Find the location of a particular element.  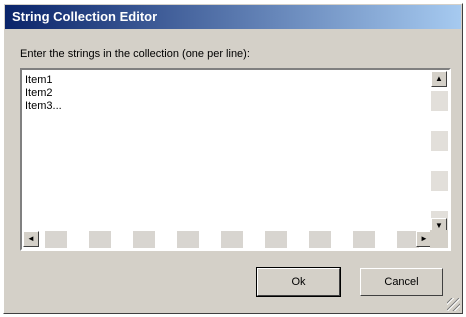

resize-grip-icon is located at coordinates (453, 304).